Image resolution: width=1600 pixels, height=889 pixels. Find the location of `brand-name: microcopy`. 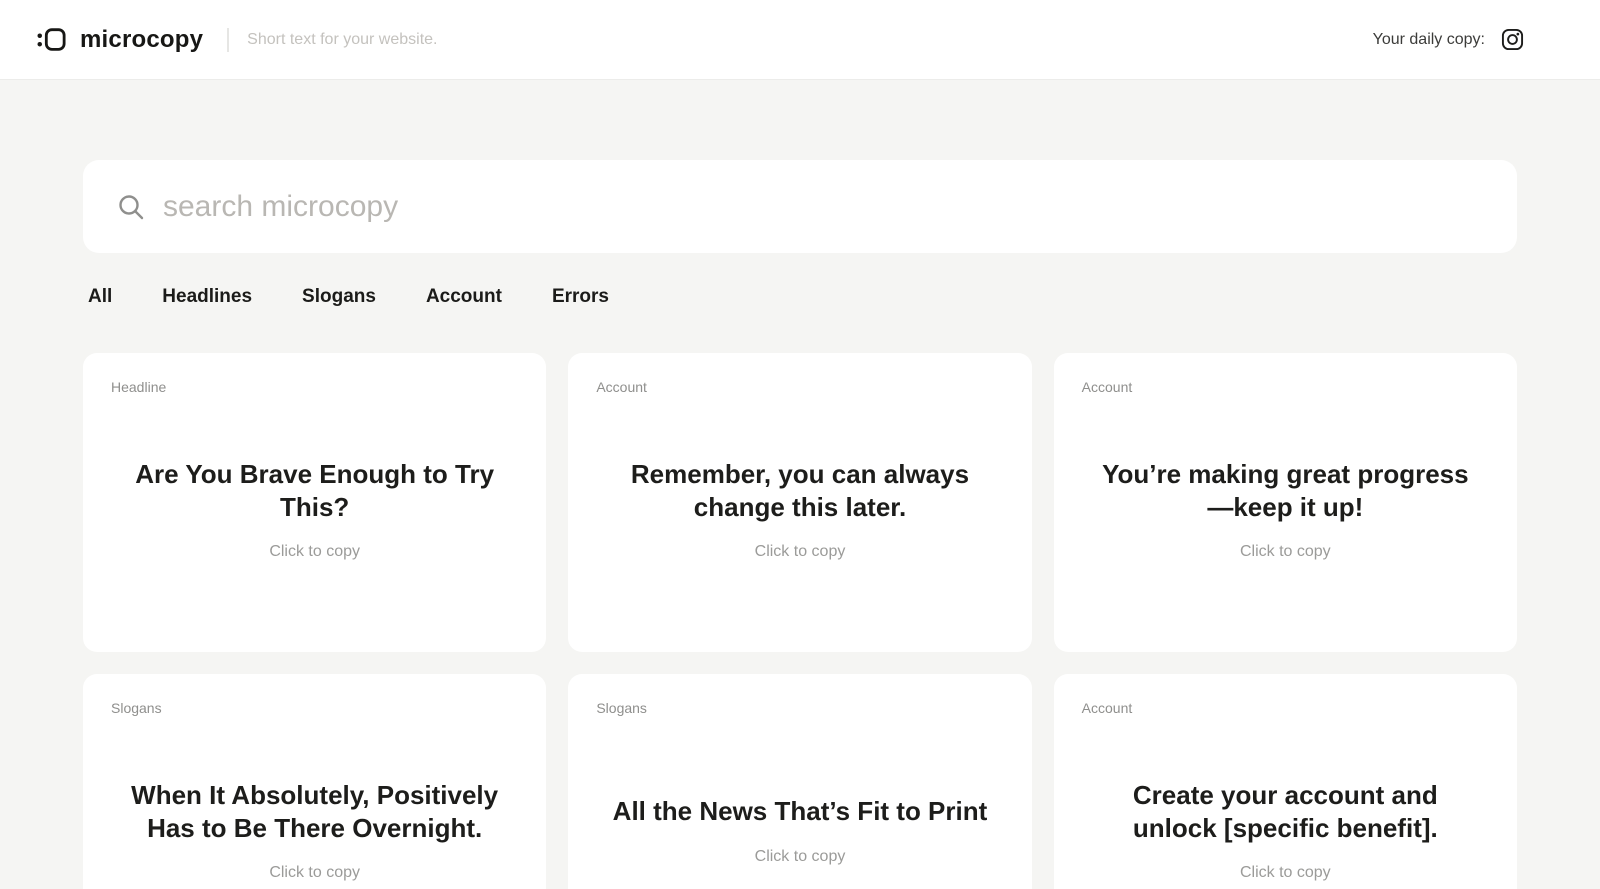

brand-name: microcopy is located at coordinates (142, 39).